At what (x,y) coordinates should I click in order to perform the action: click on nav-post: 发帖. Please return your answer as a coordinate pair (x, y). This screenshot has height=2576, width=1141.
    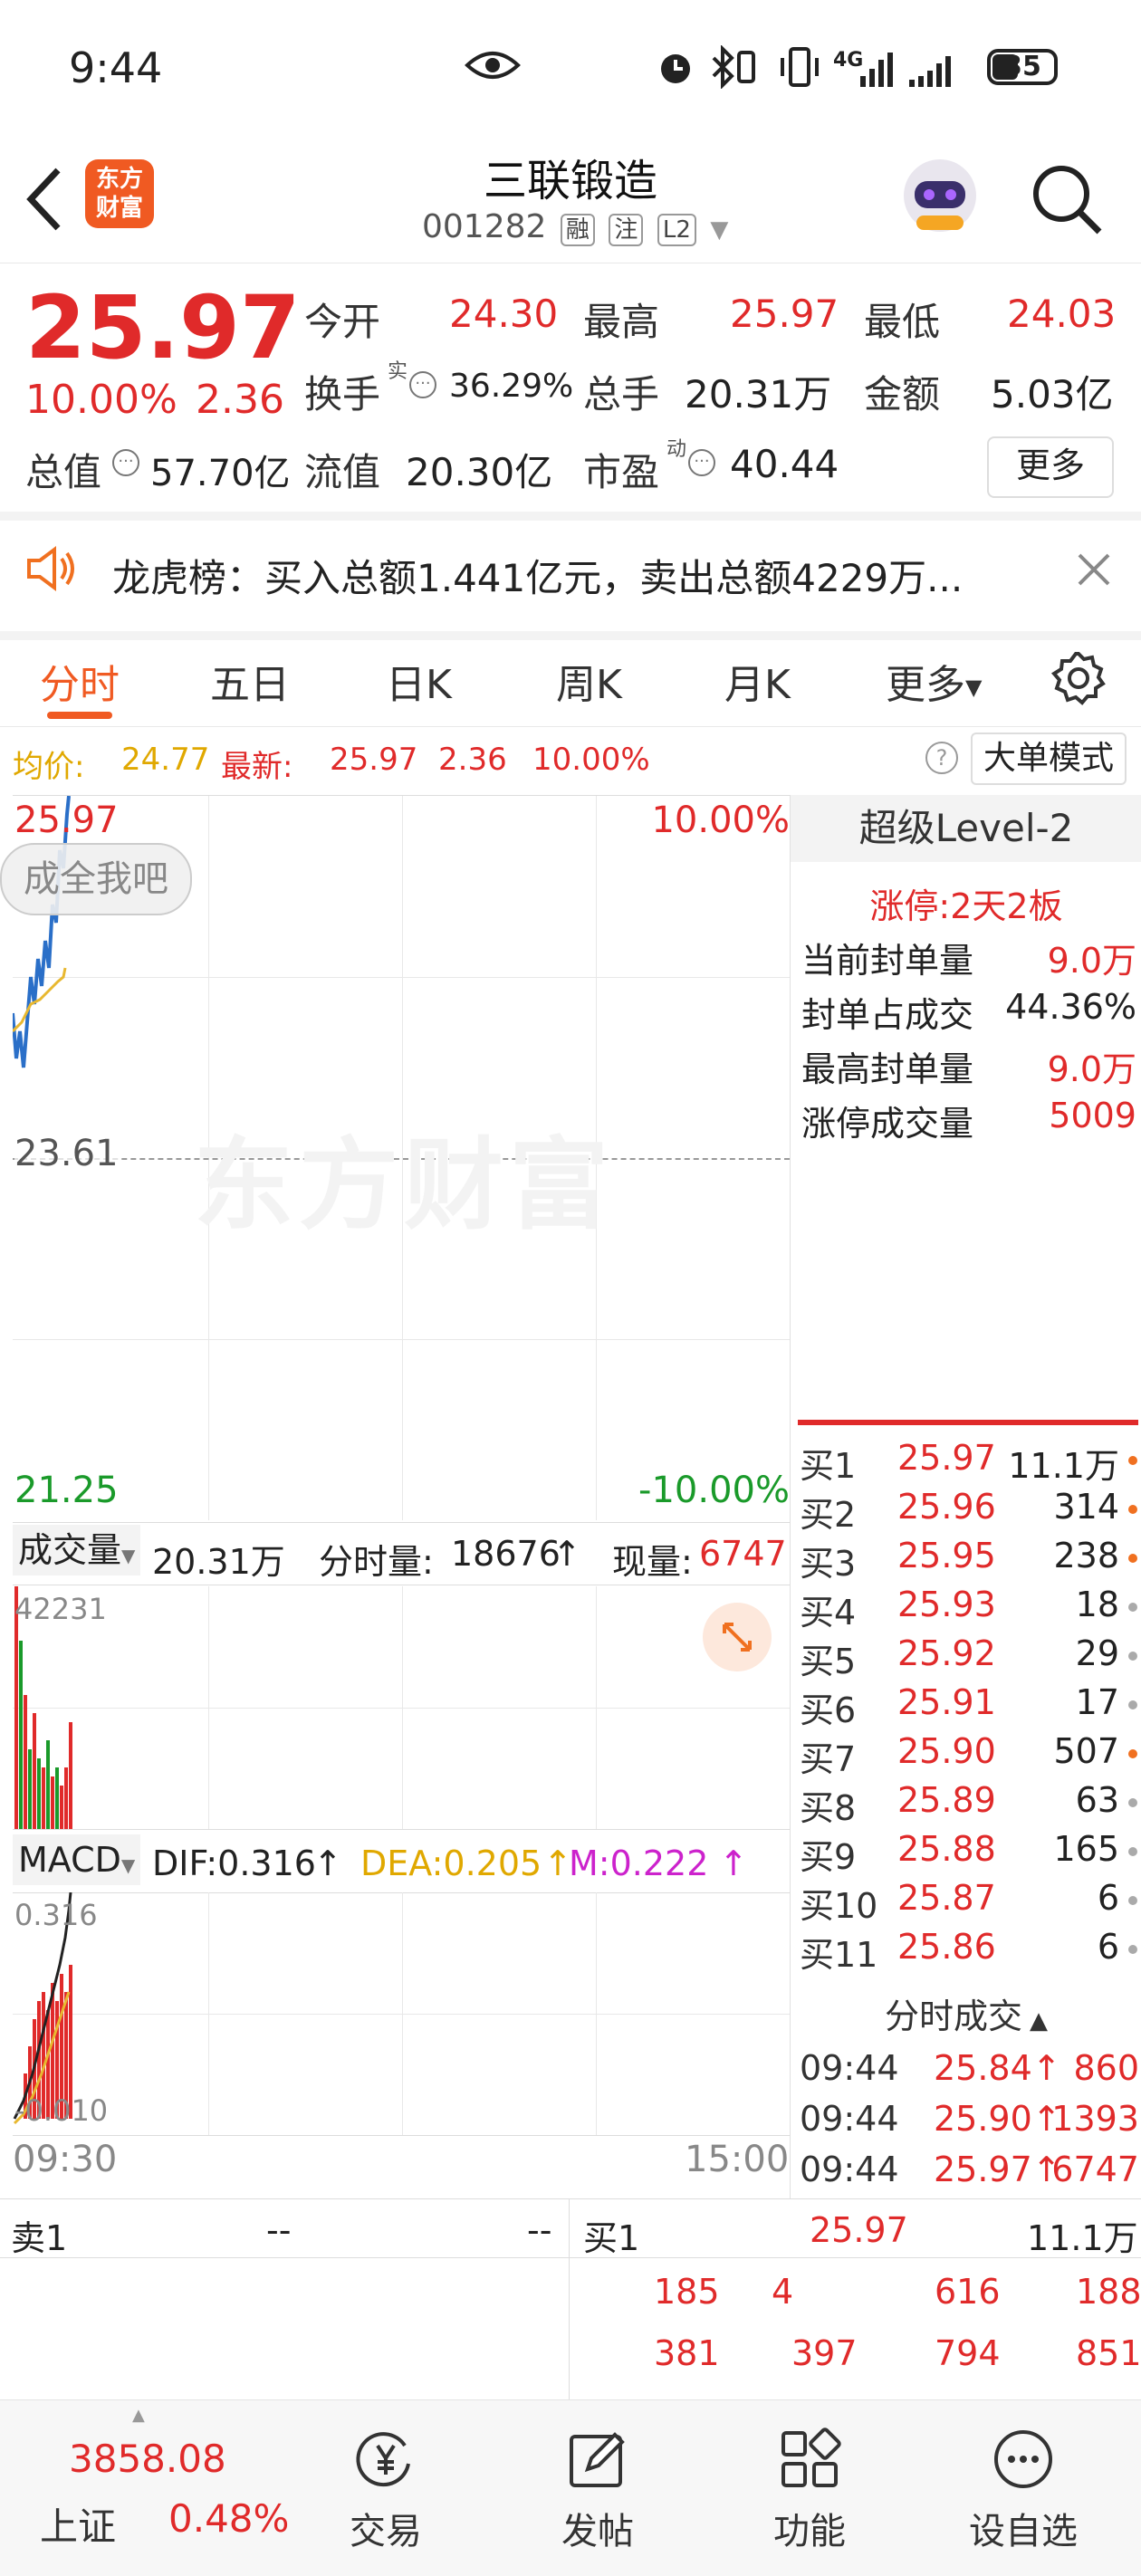
    Looking at the image, I should click on (597, 2477).